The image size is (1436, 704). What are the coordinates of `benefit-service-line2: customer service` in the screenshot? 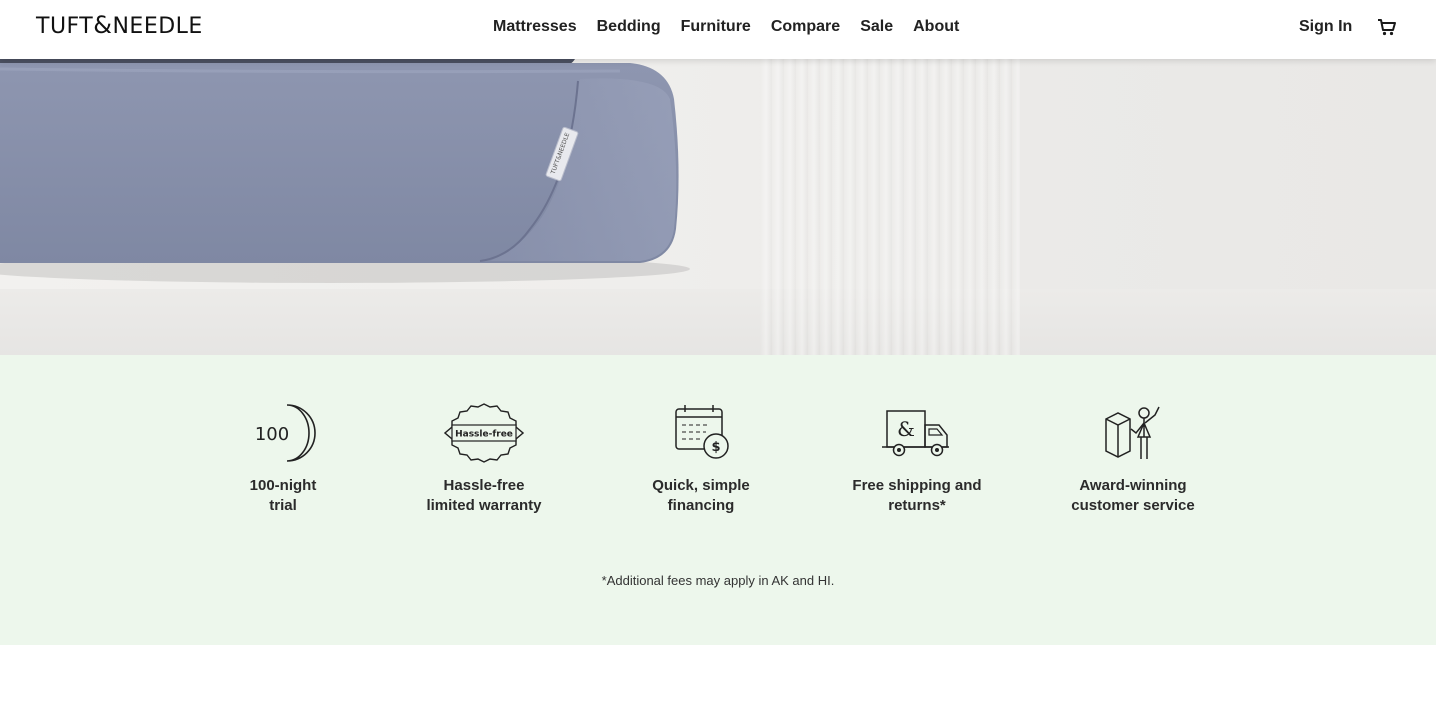 It's located at (1133, 505).